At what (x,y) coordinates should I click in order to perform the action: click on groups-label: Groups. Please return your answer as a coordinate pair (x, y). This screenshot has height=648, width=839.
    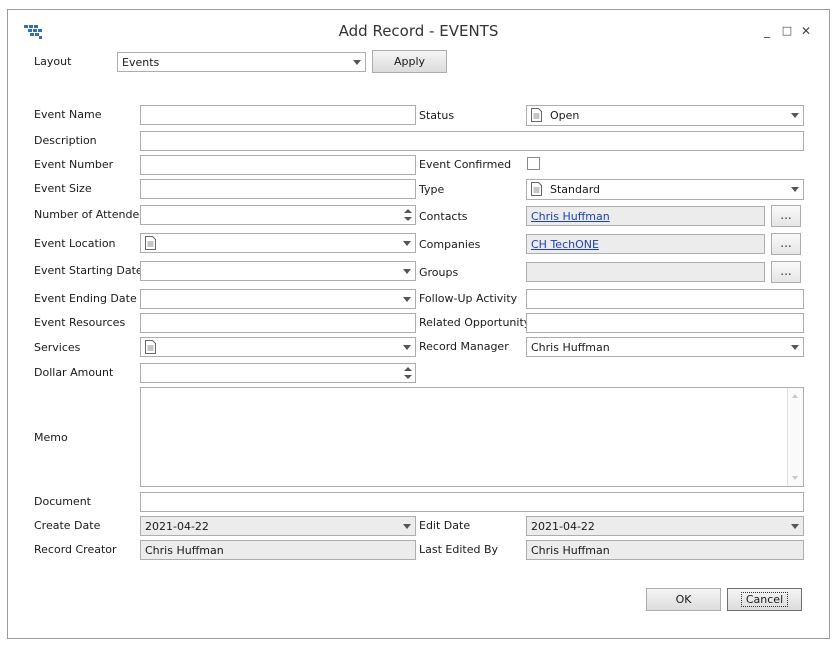
    Looking at the image, I should click on (439, 272).